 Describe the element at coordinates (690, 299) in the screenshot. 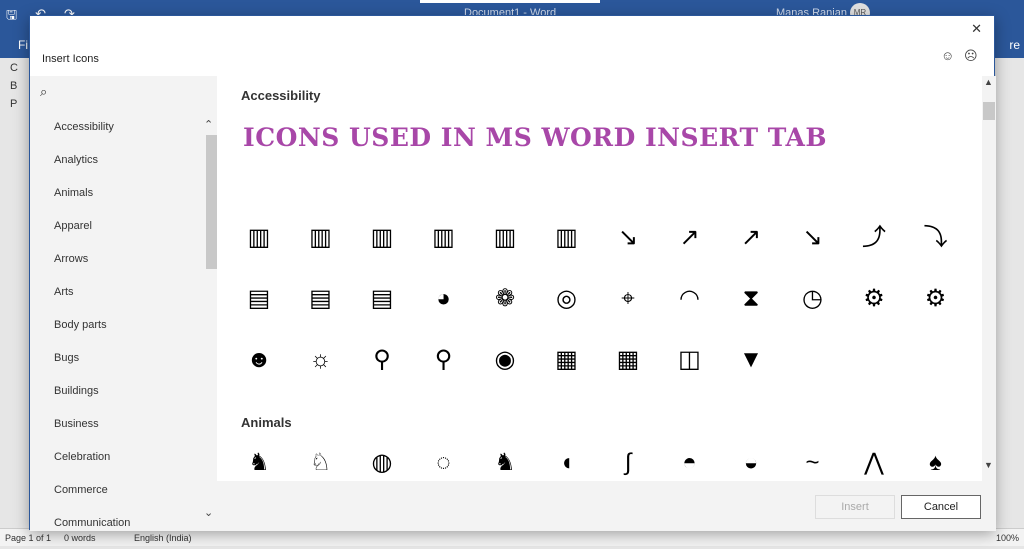

I see `speedometer-icon: ◠` at that location.